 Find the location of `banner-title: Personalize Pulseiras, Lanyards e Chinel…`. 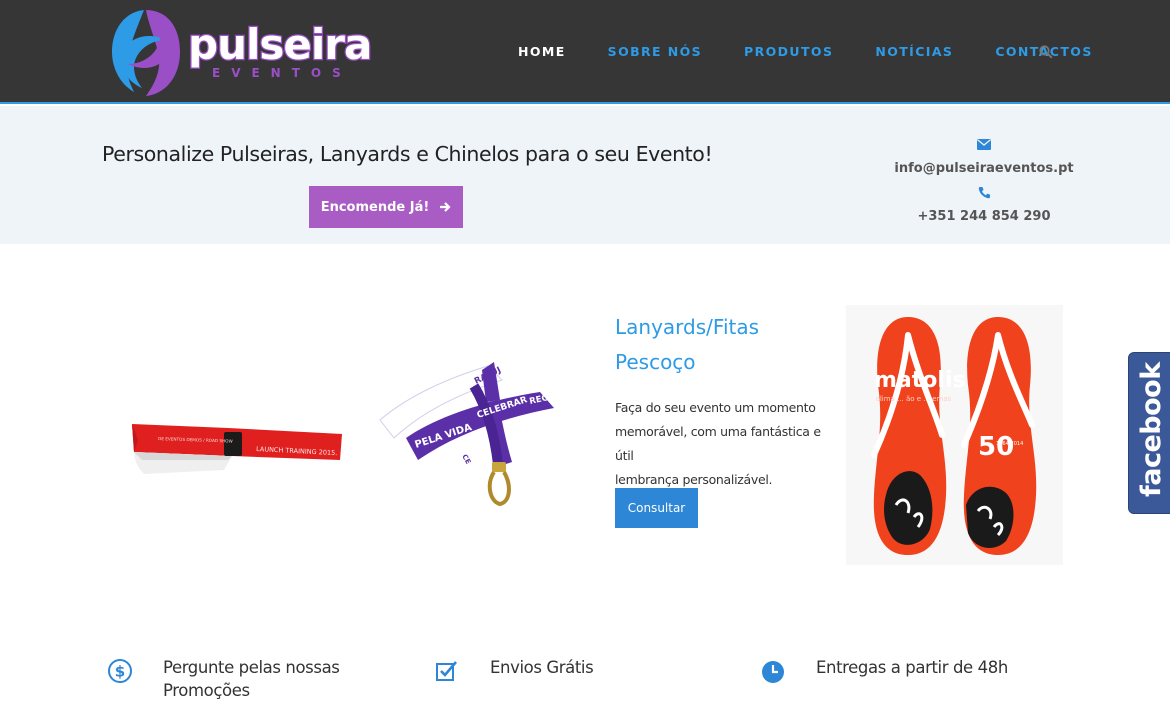

banner-title: Personalize Pulseiras, Lanyards e Chinel… is located at coordinates (407, 154).